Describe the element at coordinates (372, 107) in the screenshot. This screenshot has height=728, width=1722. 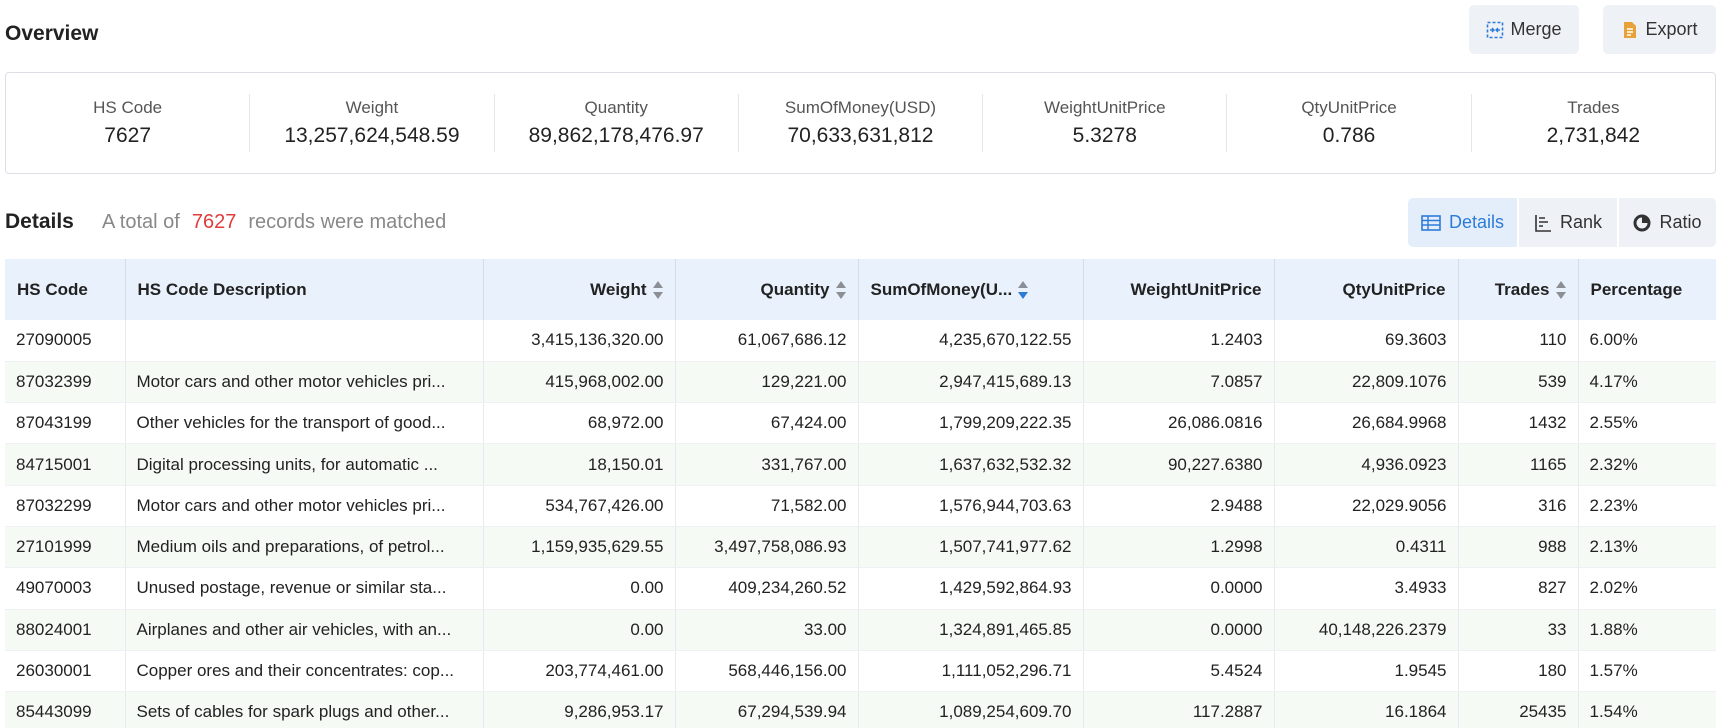
I see `summary-label: Weight` at that location.